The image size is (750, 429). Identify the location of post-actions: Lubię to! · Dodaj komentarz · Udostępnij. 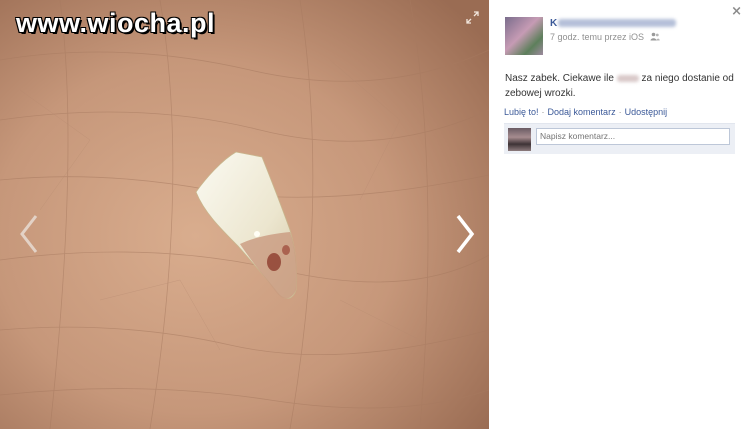
(585, 112).